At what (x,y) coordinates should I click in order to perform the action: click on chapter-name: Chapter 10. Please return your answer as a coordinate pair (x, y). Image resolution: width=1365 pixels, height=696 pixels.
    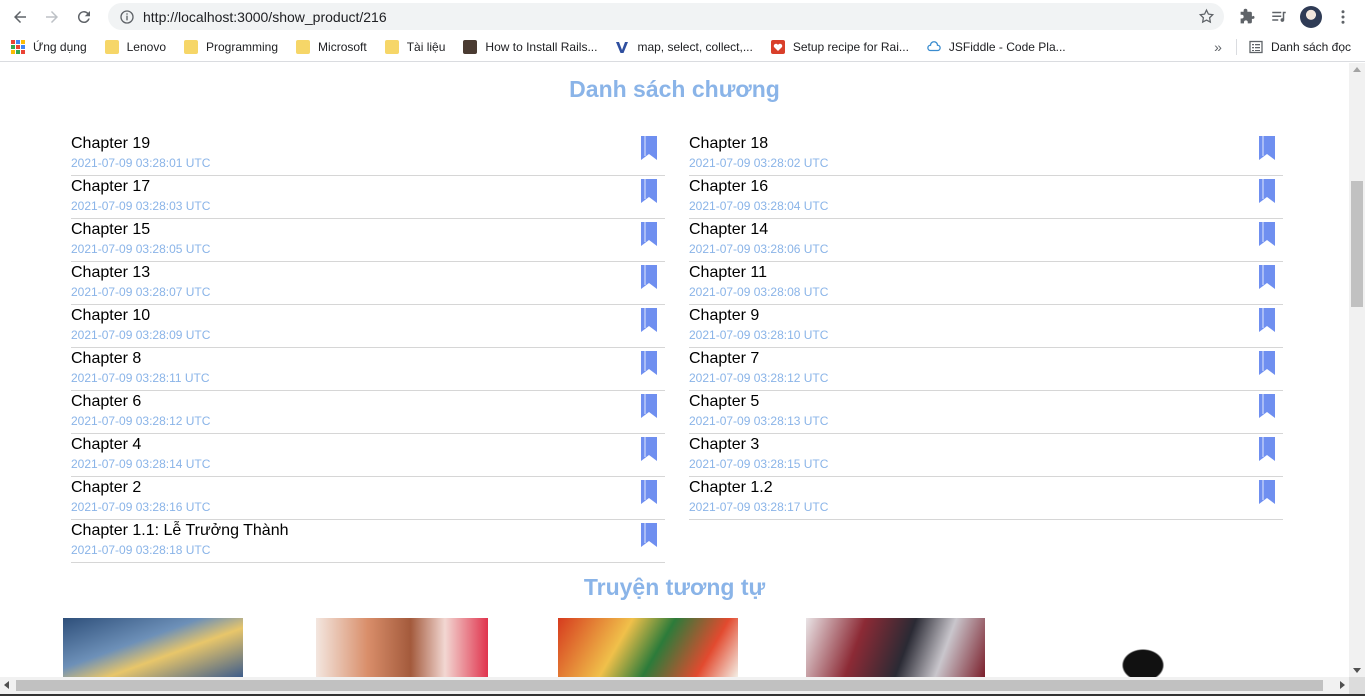
    Looking at the image, I should click on (110, 316).